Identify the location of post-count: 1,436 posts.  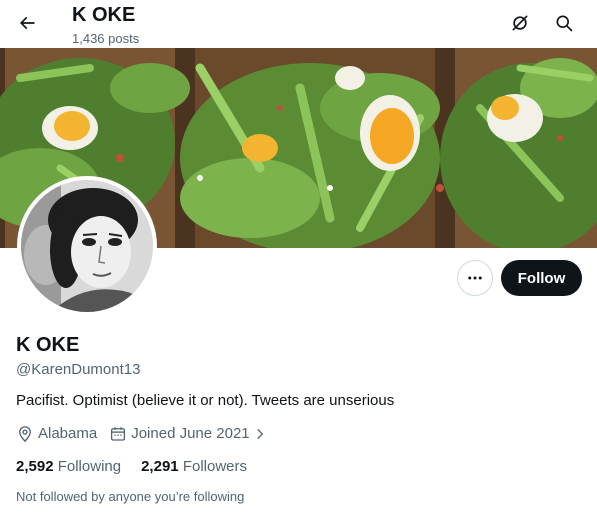
(106, 38).